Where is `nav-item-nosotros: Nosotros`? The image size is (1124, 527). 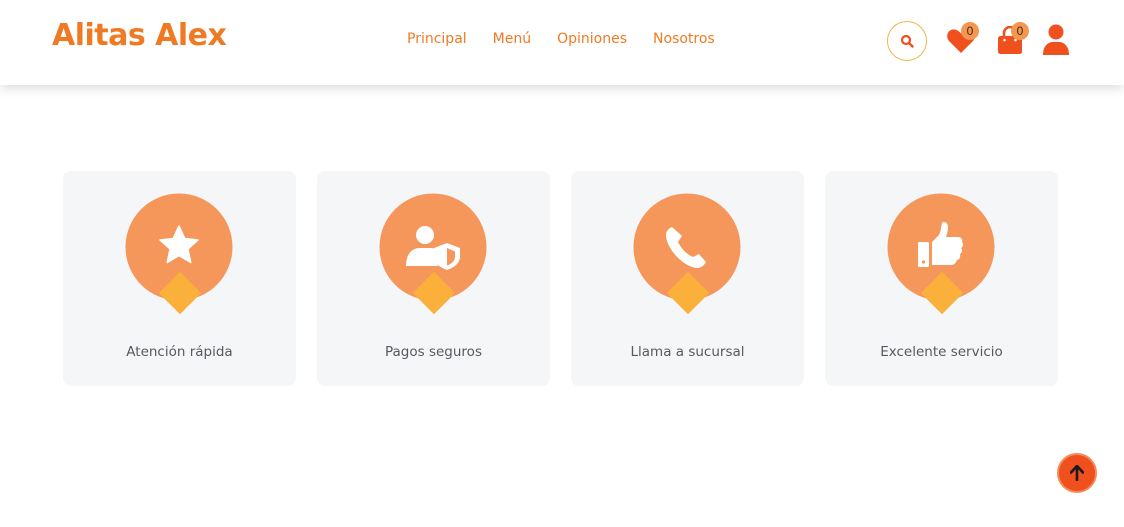 nav-item-nosotros: Nosotros is located at coordinates (684, 39).